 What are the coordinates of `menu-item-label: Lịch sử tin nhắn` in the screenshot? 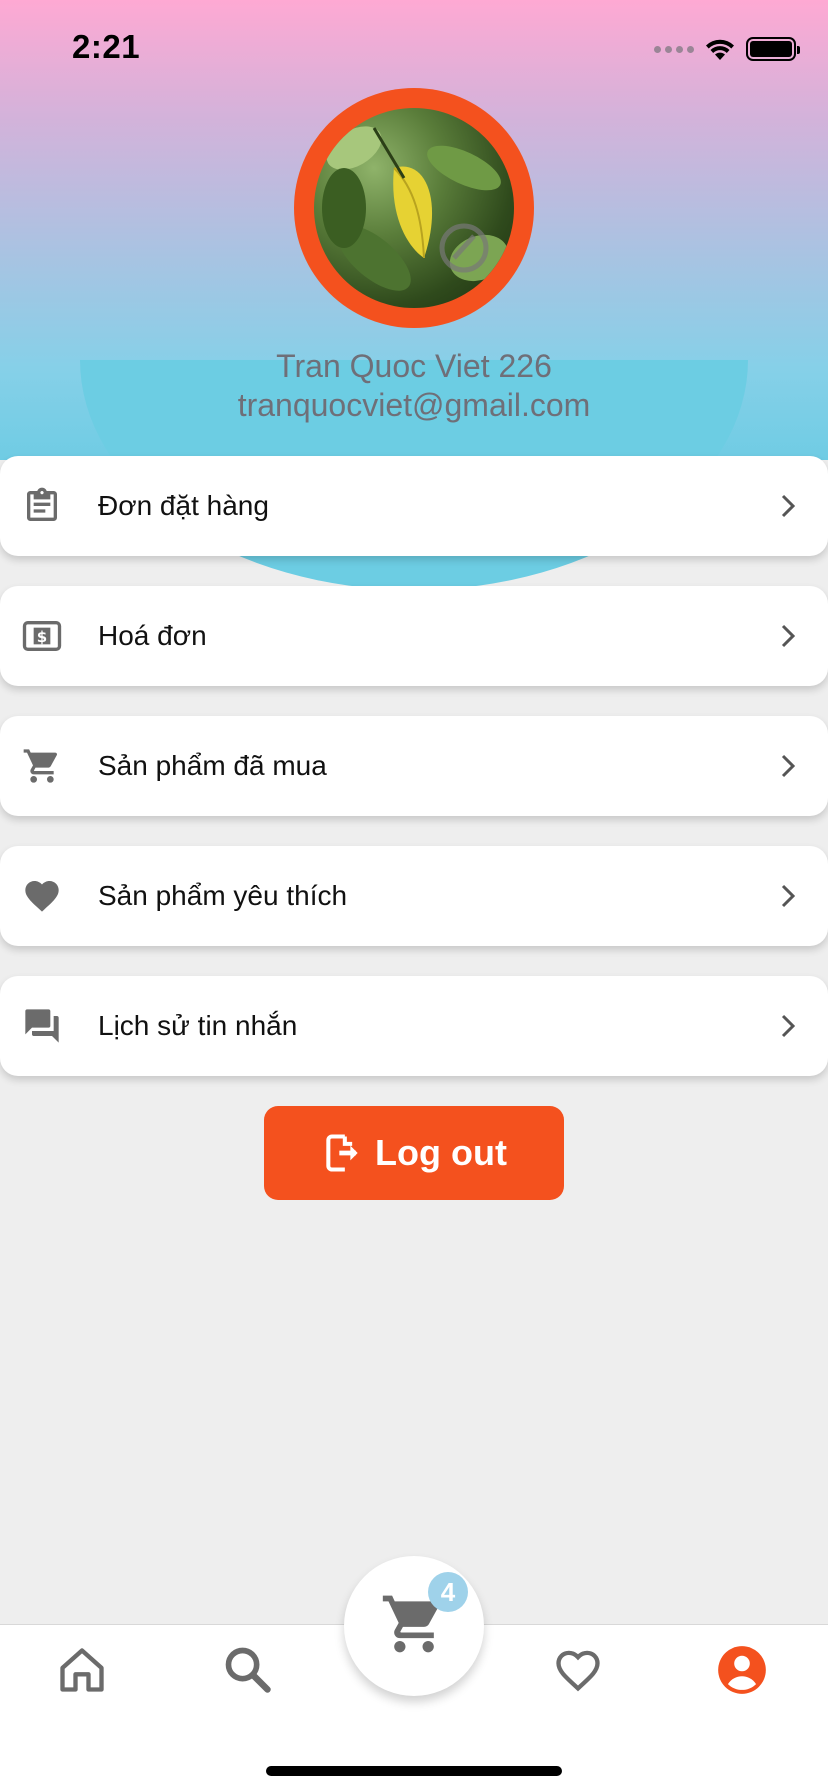 It's located at (198, 1025).